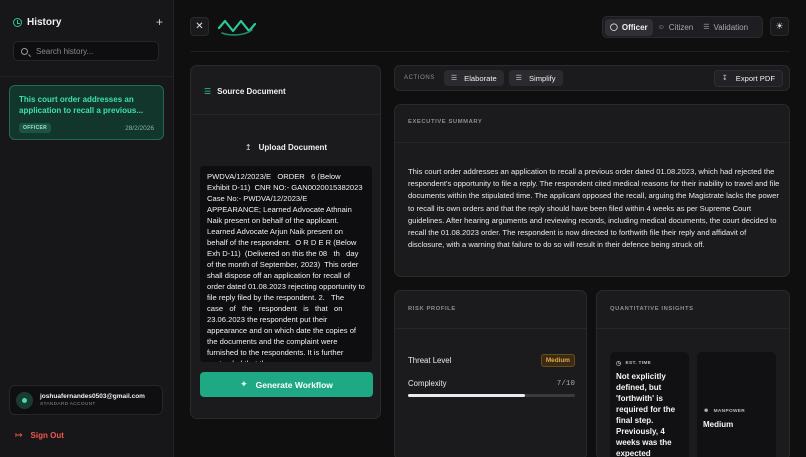  What do you see at coordinates (661, 27) in the screenshot?
I see `user-icon: ☺` at bounding box center [661, 27].